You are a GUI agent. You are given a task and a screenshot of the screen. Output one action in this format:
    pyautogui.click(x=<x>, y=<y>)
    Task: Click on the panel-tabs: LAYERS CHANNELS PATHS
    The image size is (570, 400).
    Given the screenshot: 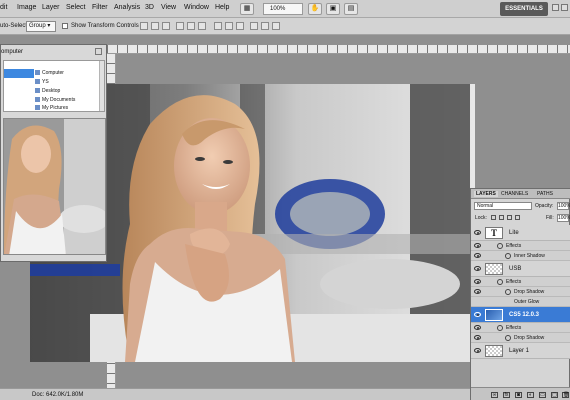 What is the action you would take?
    pyautogui.click(x=520, y=194)
    